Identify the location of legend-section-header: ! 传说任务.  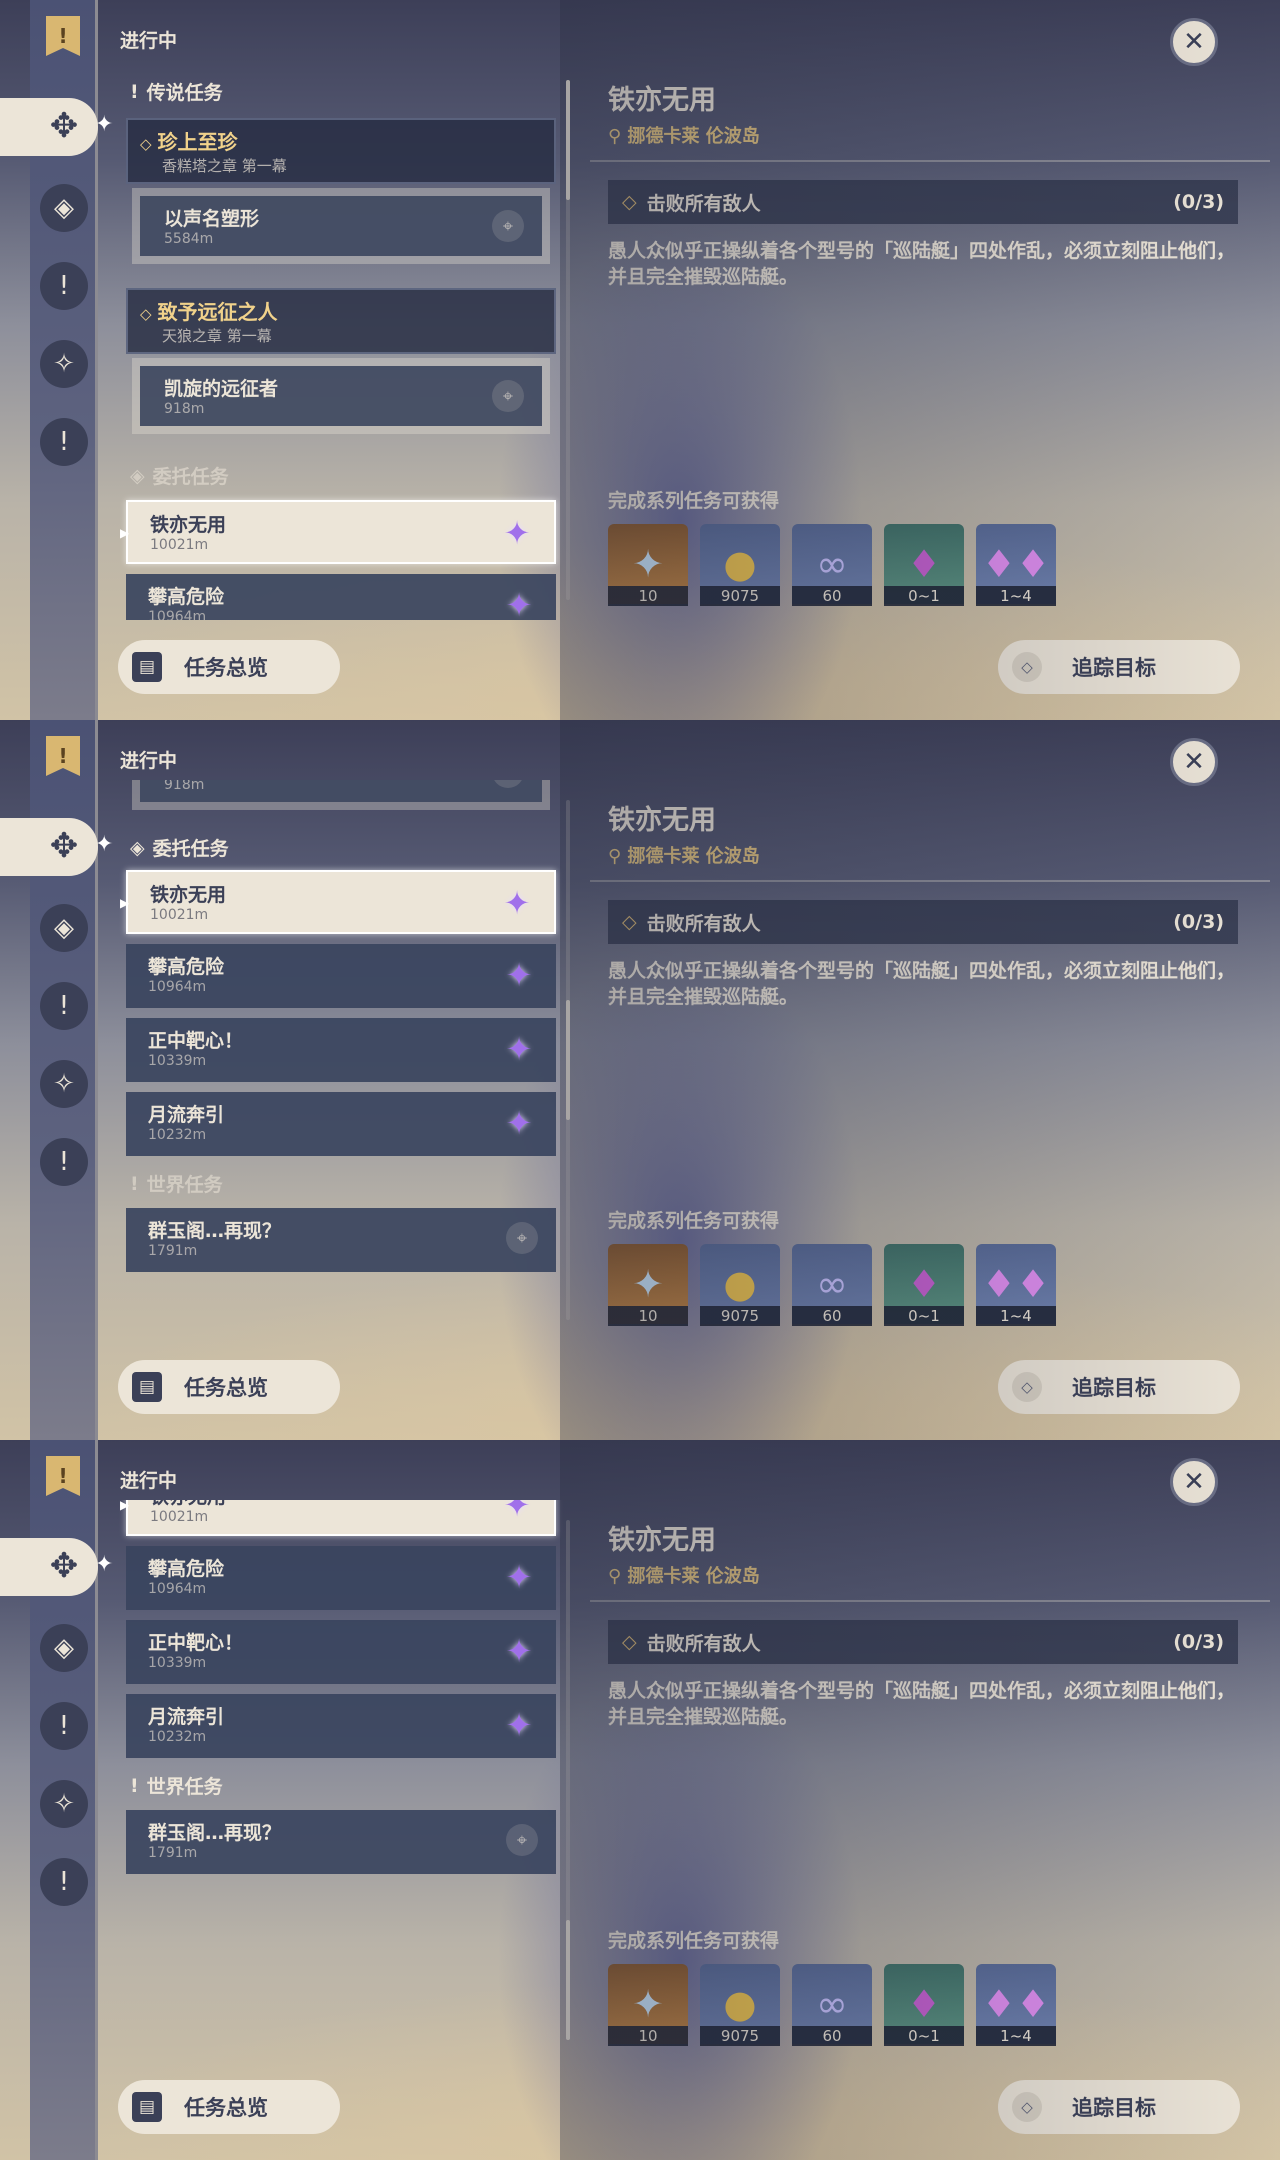
(176, 92).